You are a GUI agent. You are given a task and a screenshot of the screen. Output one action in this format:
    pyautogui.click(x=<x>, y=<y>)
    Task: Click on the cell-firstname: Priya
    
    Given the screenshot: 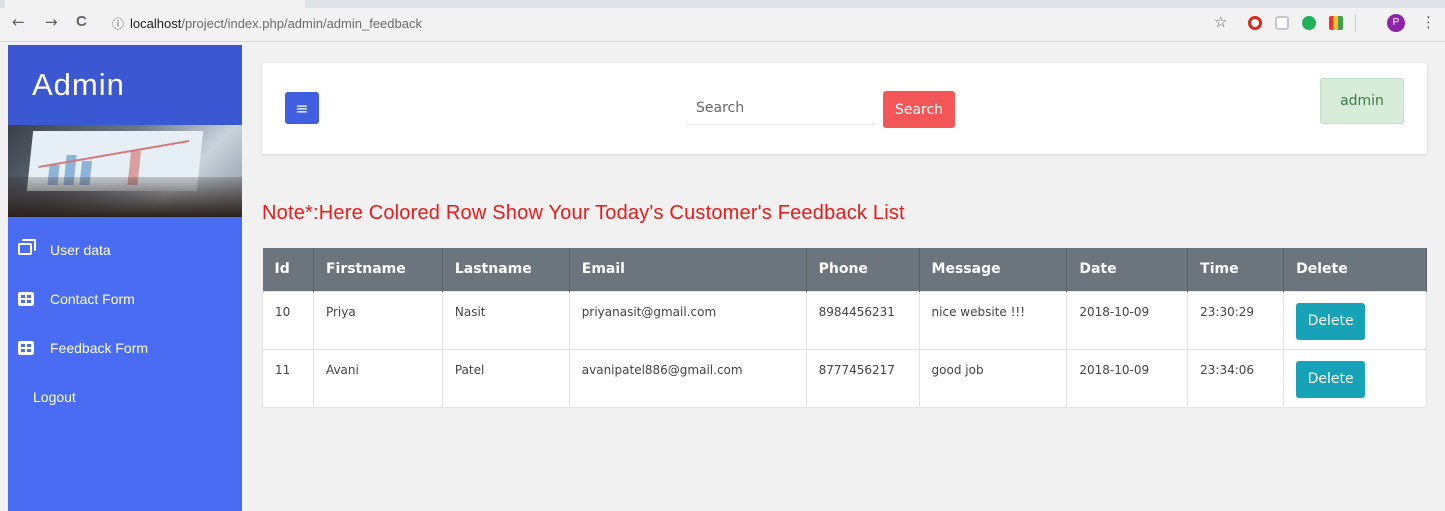 What is the action you would take?
    pyautogui.click(x=377, y=320)
    